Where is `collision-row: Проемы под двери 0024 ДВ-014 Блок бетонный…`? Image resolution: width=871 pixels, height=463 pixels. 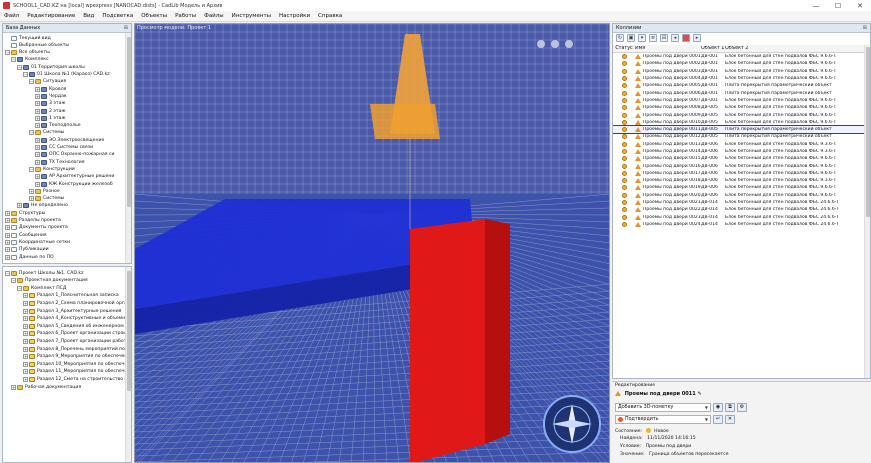
collision-row: Проемы под двери 0024 ДВ-014 Блок бетонный… is located at coordinates (740, 224).